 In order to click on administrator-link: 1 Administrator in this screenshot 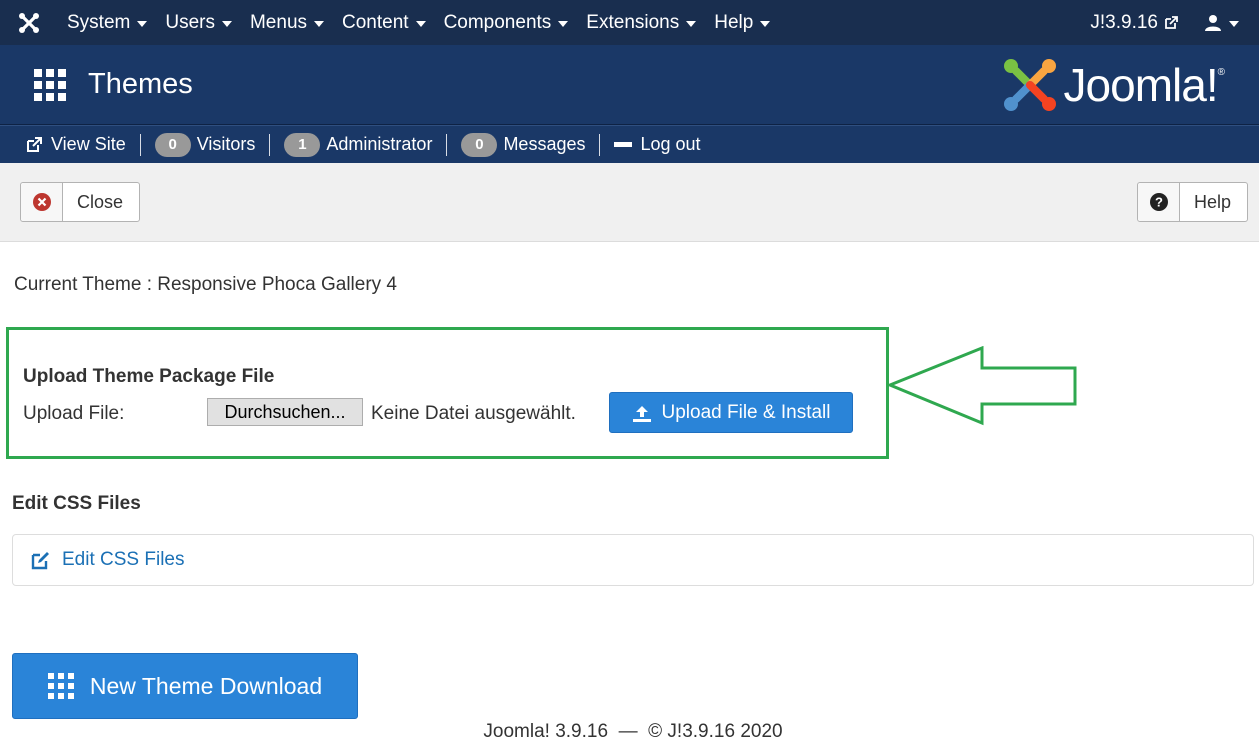, I will do `click(358, 144)`.